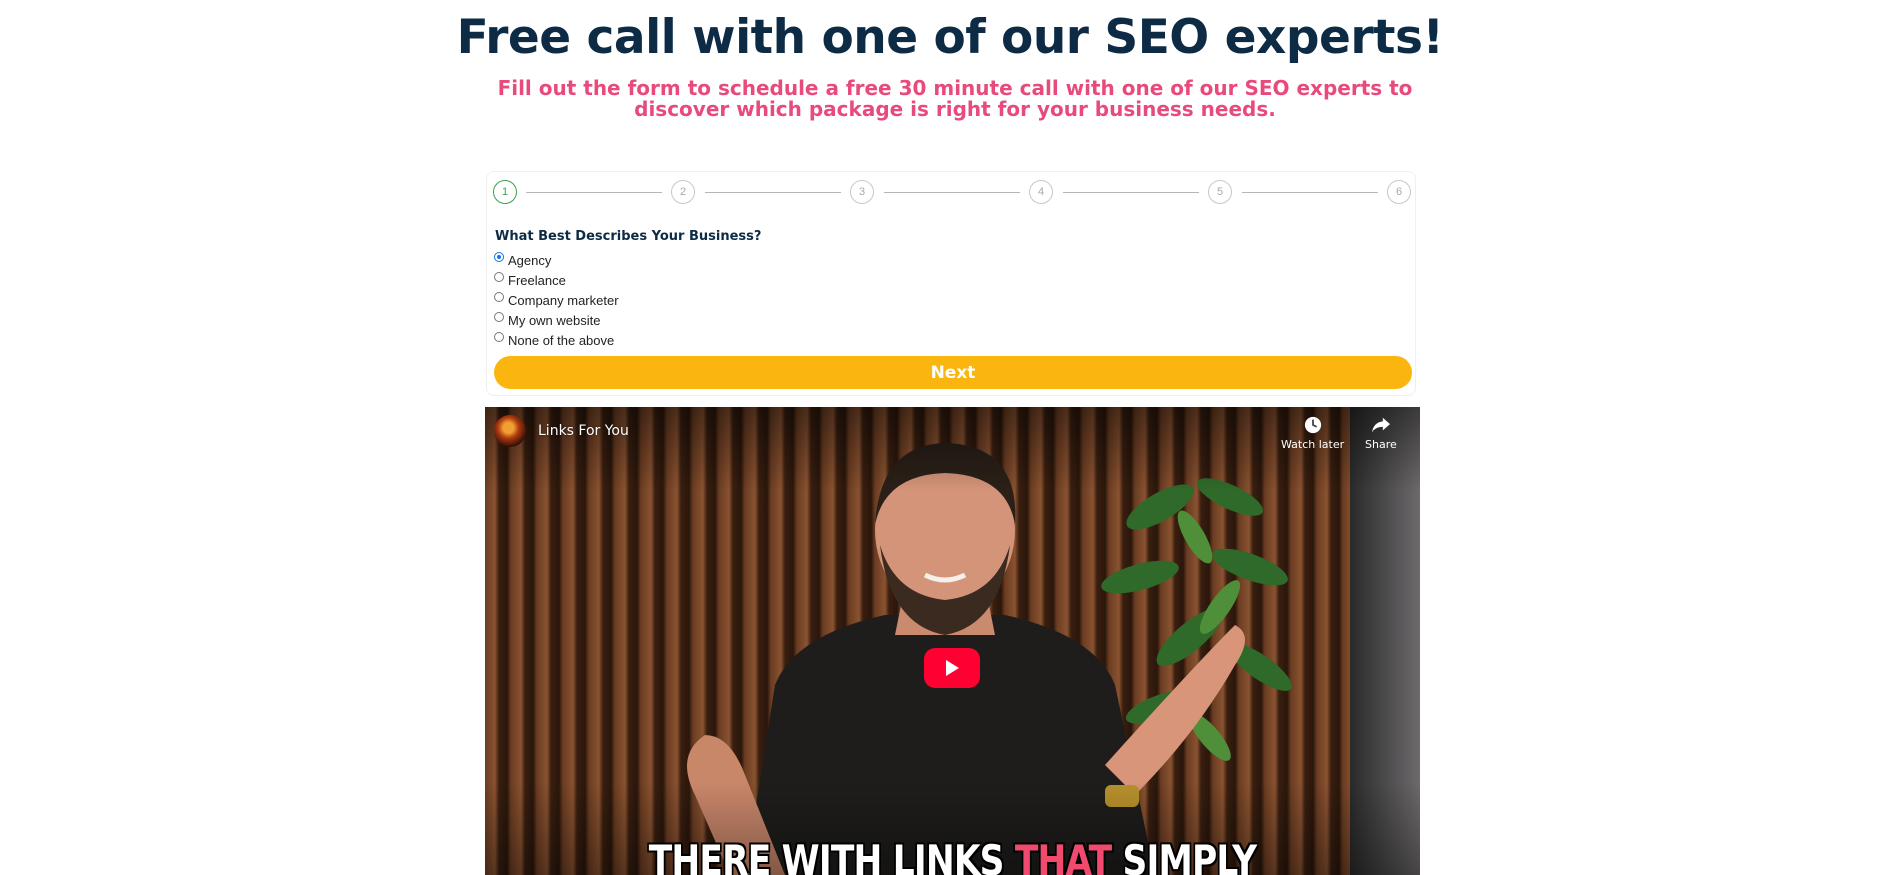  I want to click on step-1: 1, so click(505, 192).